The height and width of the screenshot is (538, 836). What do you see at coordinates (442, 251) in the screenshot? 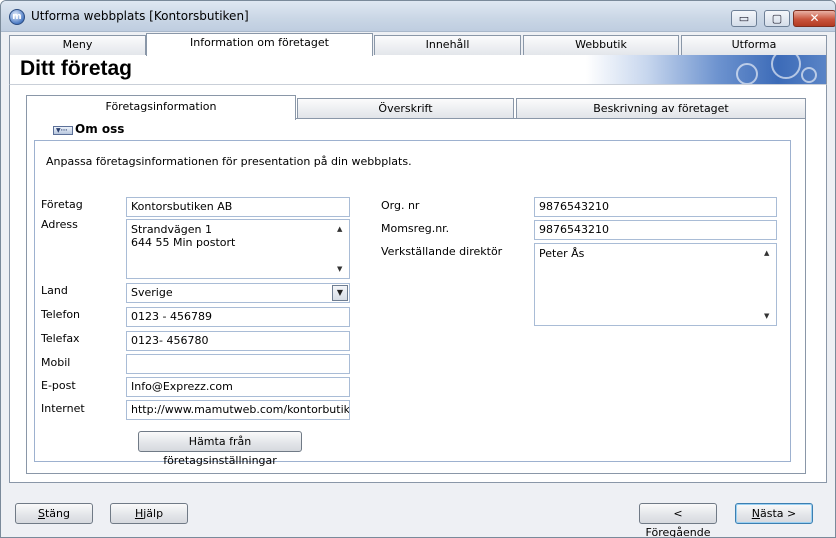
I see `ceo-label: Verkställande direktör` at bounding box center [442, 251].